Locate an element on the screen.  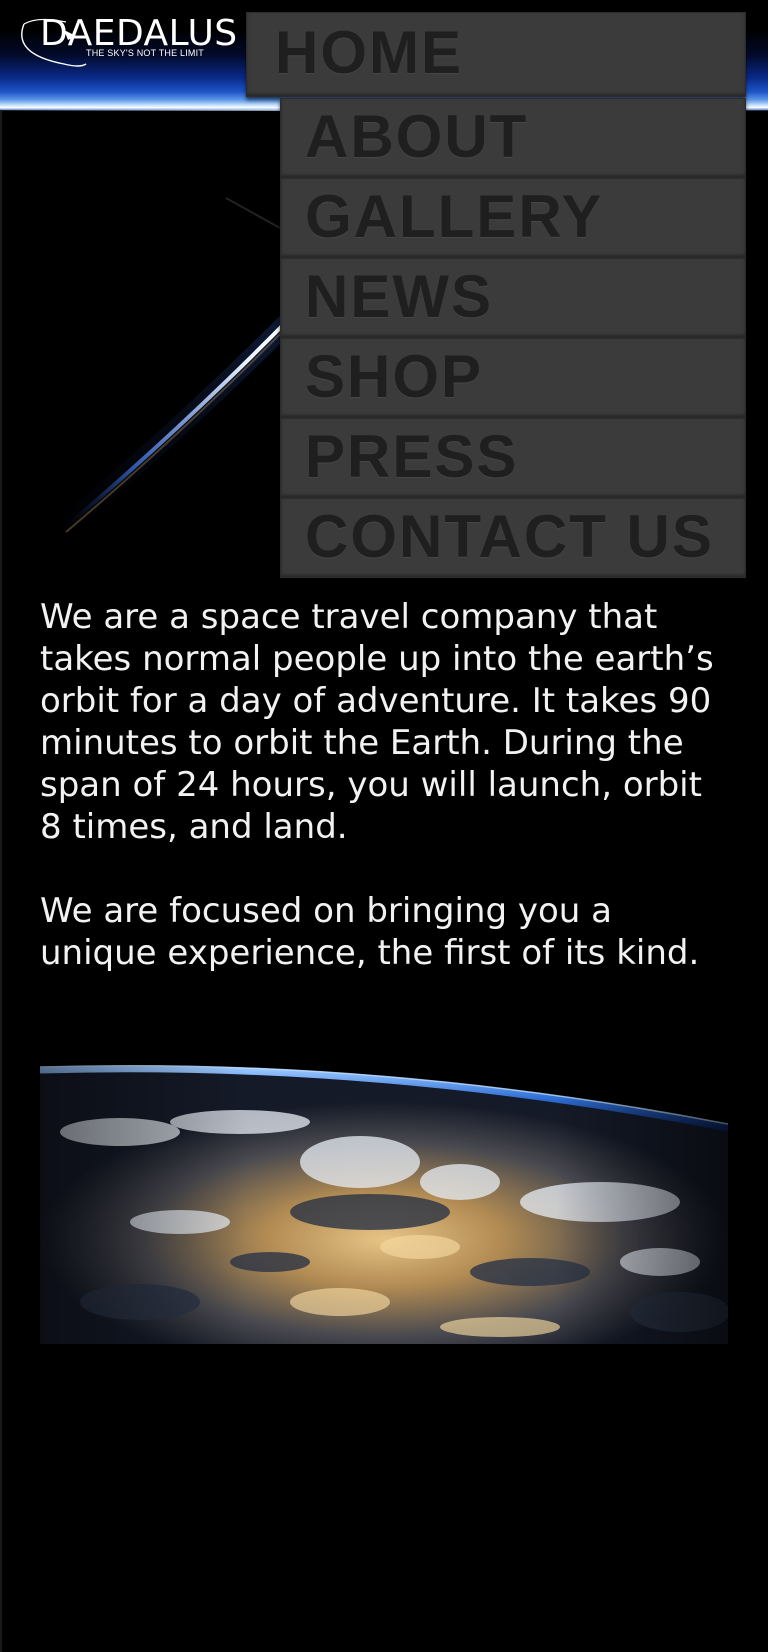
brand-tagline: THE SKY'S NOT THE LIMIT is located at coordinates (145, 53).